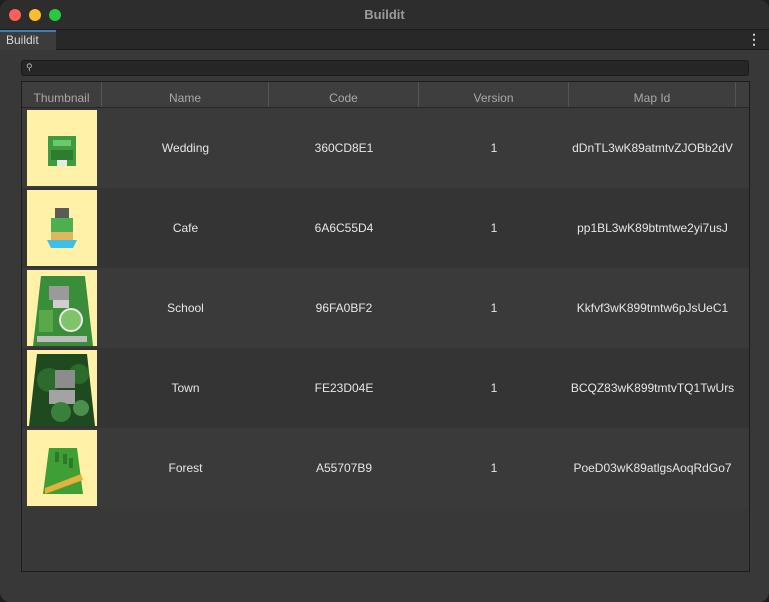 This screenshot has height=602, width=769. What do you see at coordinates (385, 68) in the screenshot?
I see `search-input: ⚲` at bounding box center [385, 68].